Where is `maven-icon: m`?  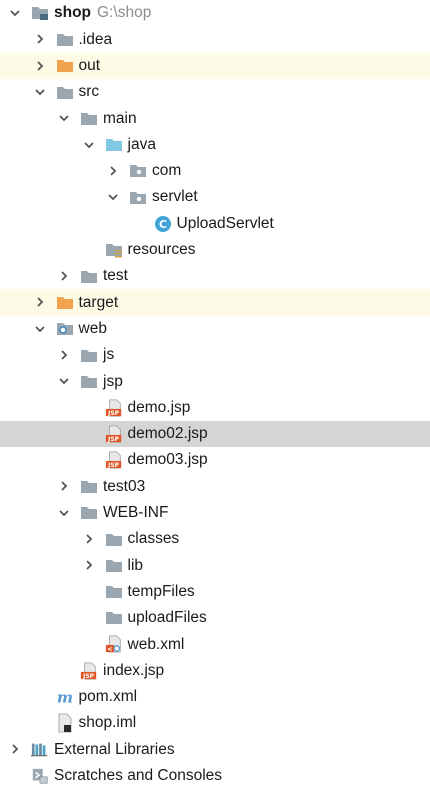
maven-icon: m is located at coordinates (65, 697).